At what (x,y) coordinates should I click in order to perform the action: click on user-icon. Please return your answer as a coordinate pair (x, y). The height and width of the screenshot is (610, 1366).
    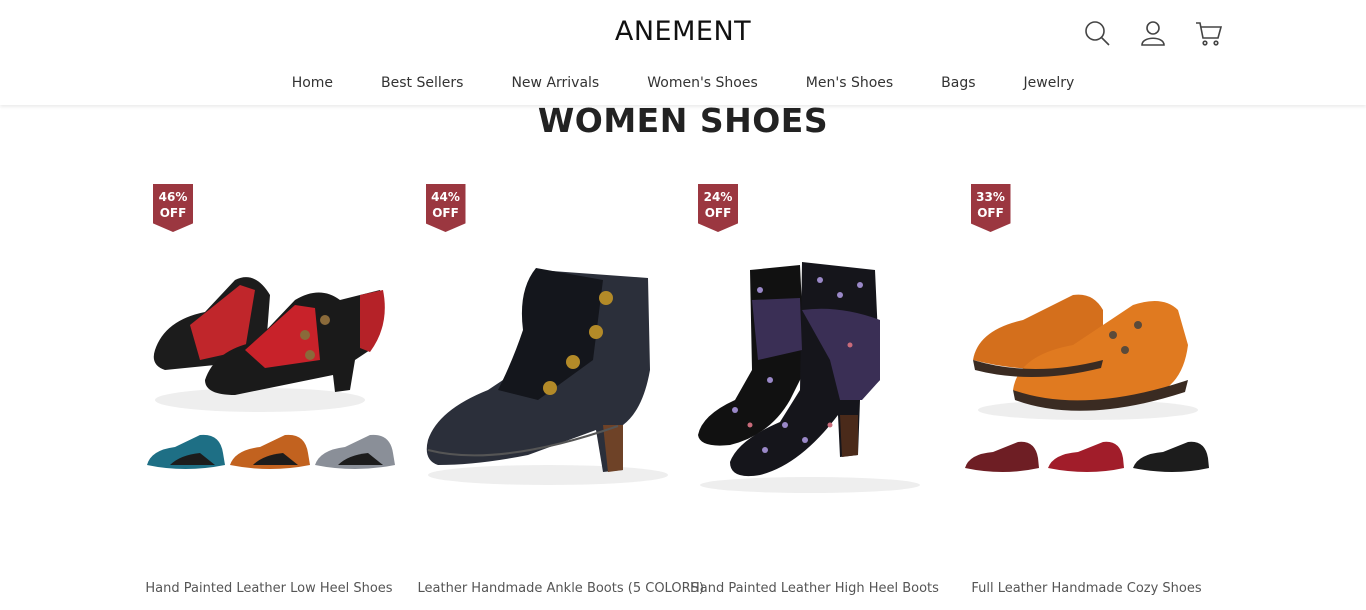
    Looking at the image, I should click on (1153, 33).